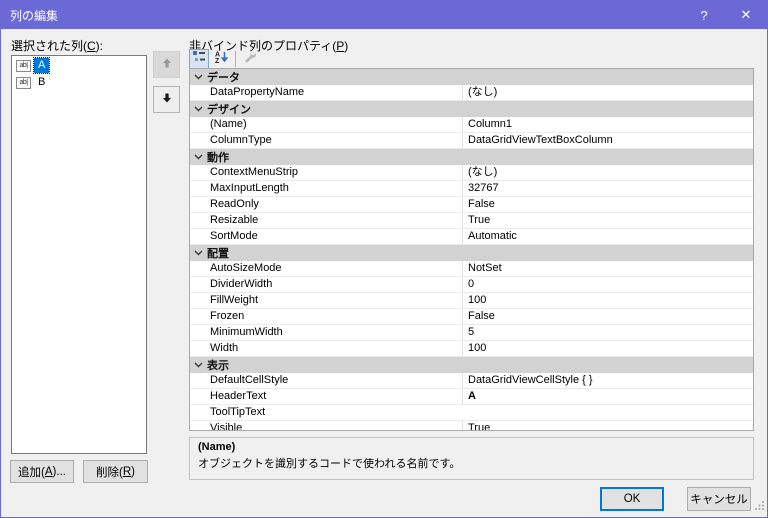 This screenshot has height=518, width=768. What do you see at coordinates (471, 253) in the screenshot?
I see `category-row: 配置` at bounding box center [471, 253].